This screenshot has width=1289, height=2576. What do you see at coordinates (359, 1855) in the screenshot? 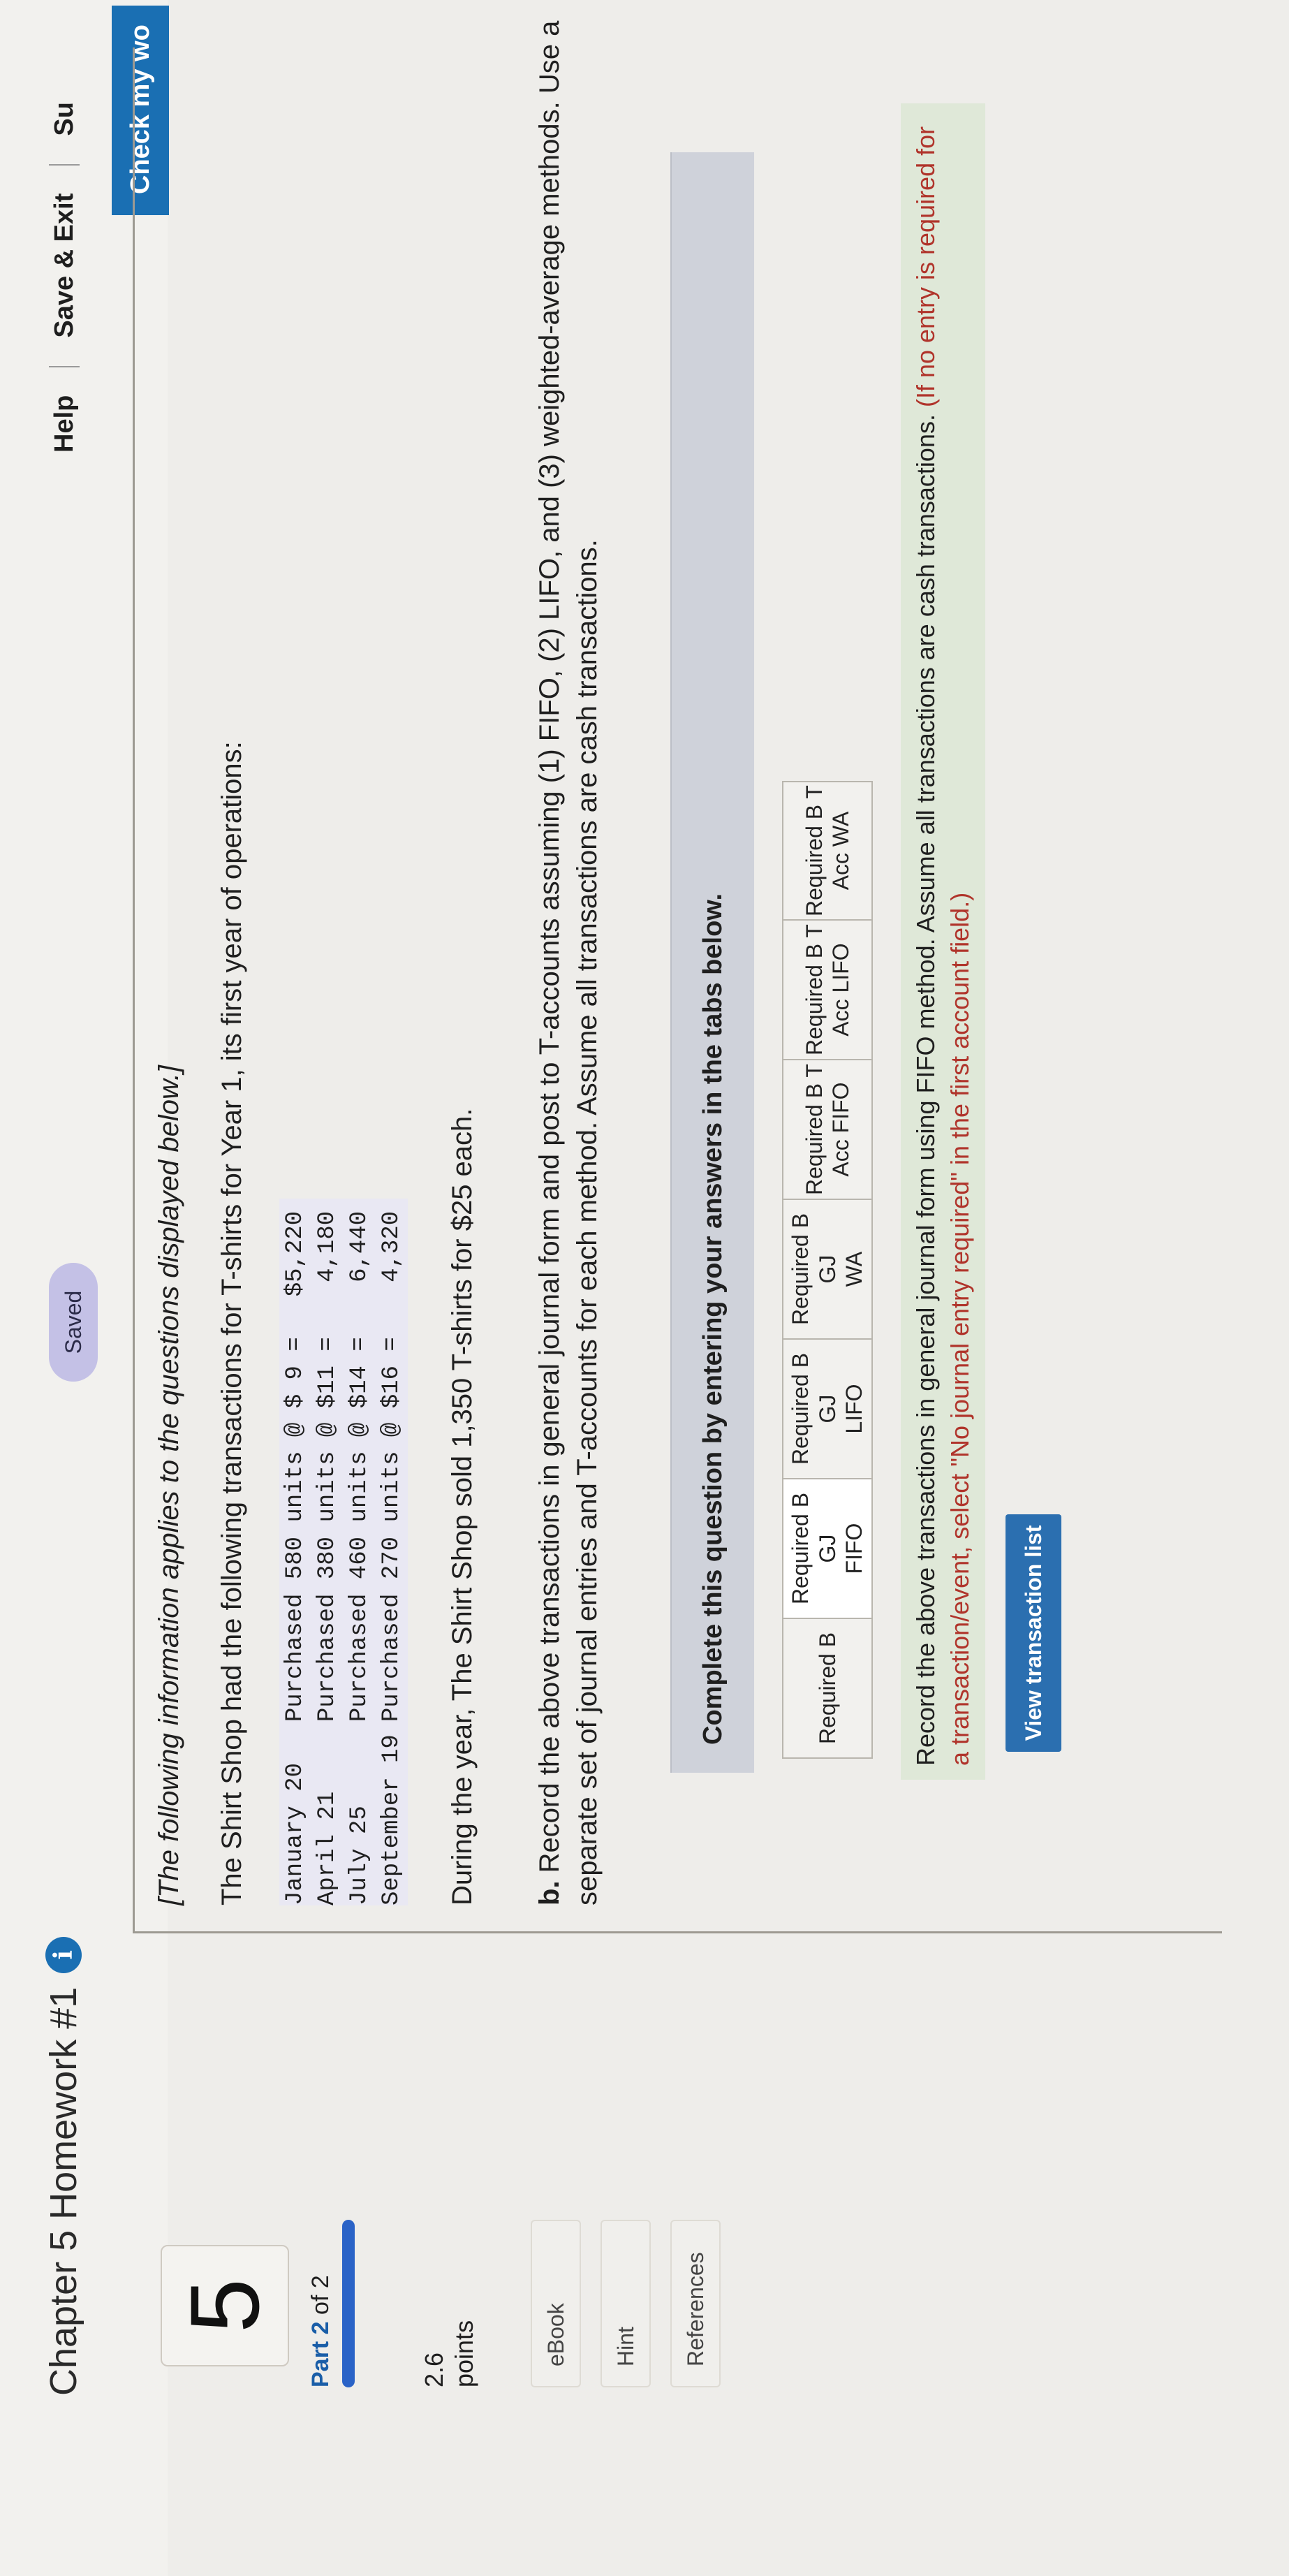
I see `transaction-date: July 25` at bounding box center [359, 1855].